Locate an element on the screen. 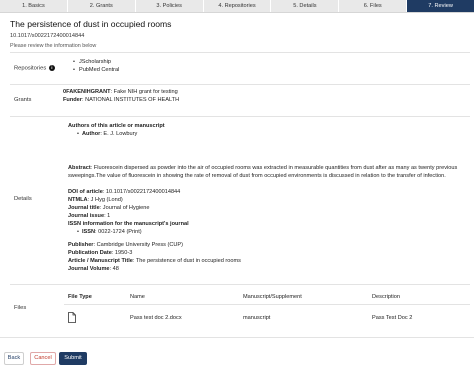 The width and height of the screenshot is (474, 368). cancel-button: Cancel is located at coordinates (43, 358).